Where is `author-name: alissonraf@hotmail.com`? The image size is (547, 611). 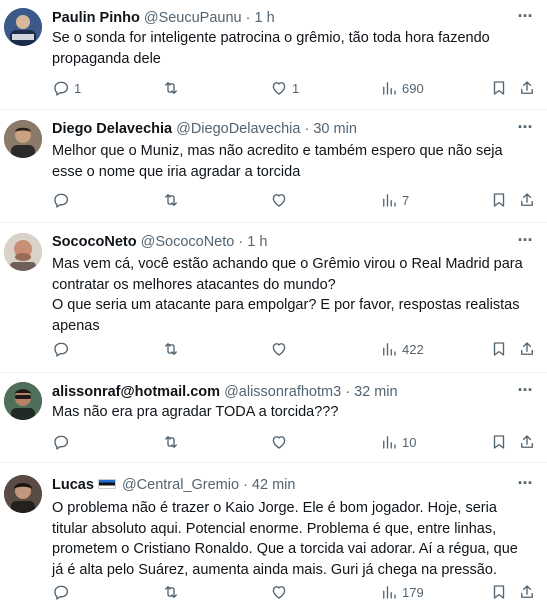 author-name: alissonraf@hotmail.com is located at coordinates (136, 392).